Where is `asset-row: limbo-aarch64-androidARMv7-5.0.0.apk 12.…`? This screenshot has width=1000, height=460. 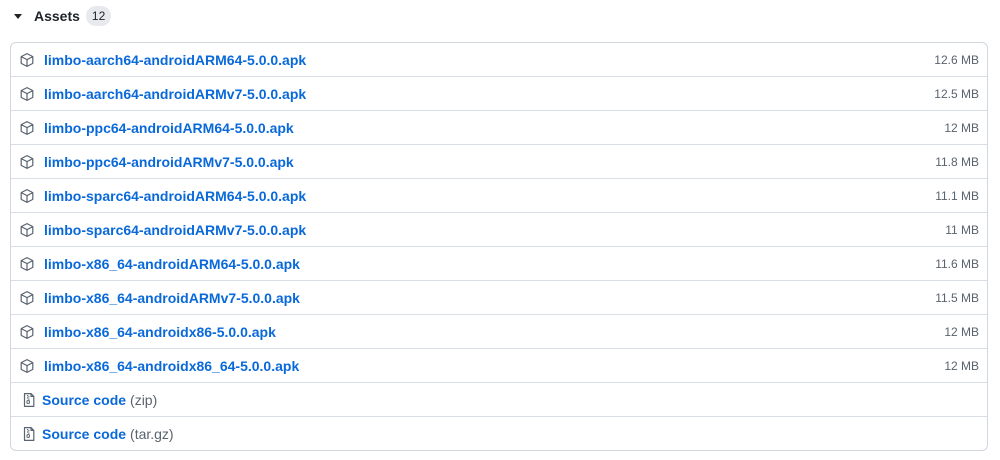 asset-row: limbo-aarch64-androidARMv7-5.0.0.apk 12.… is located at coordinates (499, 93).